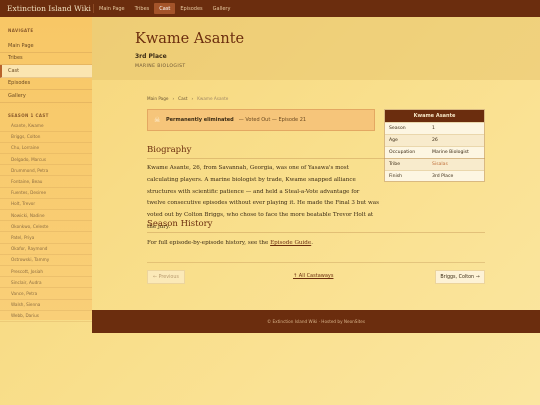 The image size is (540, 405). Describe the element at coordinates (46, 59) in the screenshot. I see `sidebar-item-tribes: Tribes` at that location.